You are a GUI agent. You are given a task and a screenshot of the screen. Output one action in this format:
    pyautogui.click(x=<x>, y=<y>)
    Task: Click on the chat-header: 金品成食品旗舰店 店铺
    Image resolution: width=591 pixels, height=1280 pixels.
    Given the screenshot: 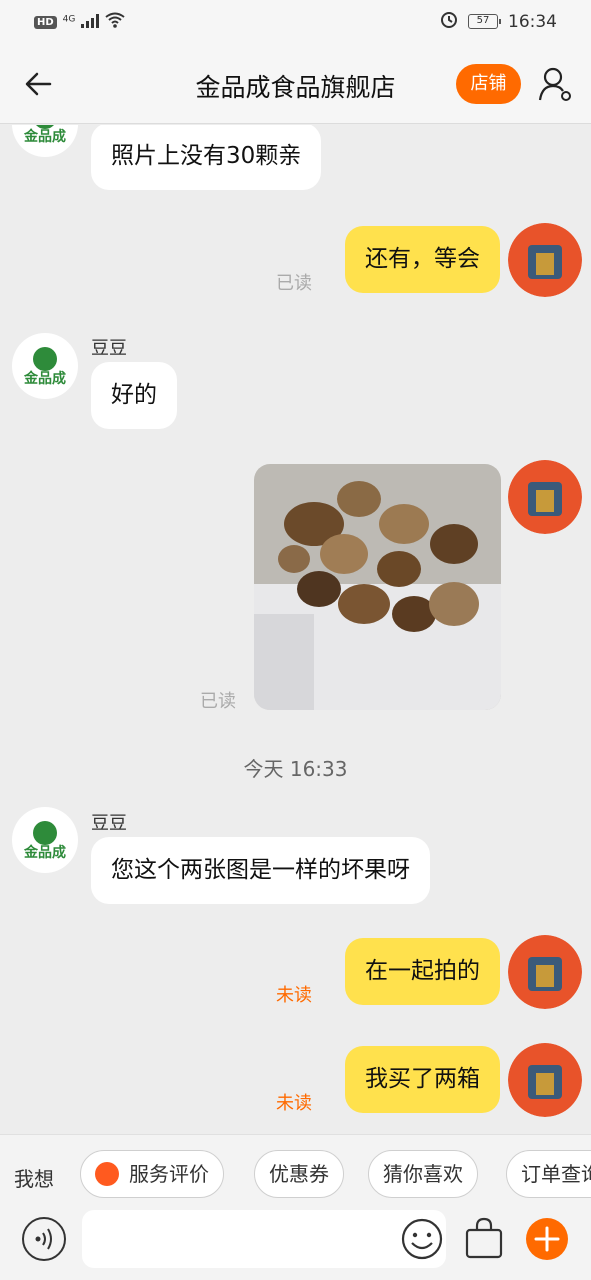 What is the action you would take?
    pyautogui.click(x=295, y=84)
    